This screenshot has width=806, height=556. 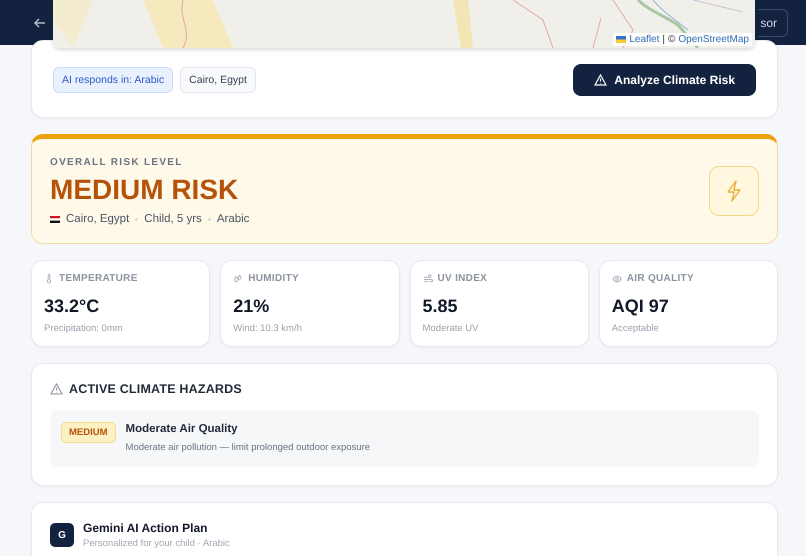 What do you see at coordinates (238, 279) in the screenshot?
I see `droplets-icon` at bounding box center [238, 279].